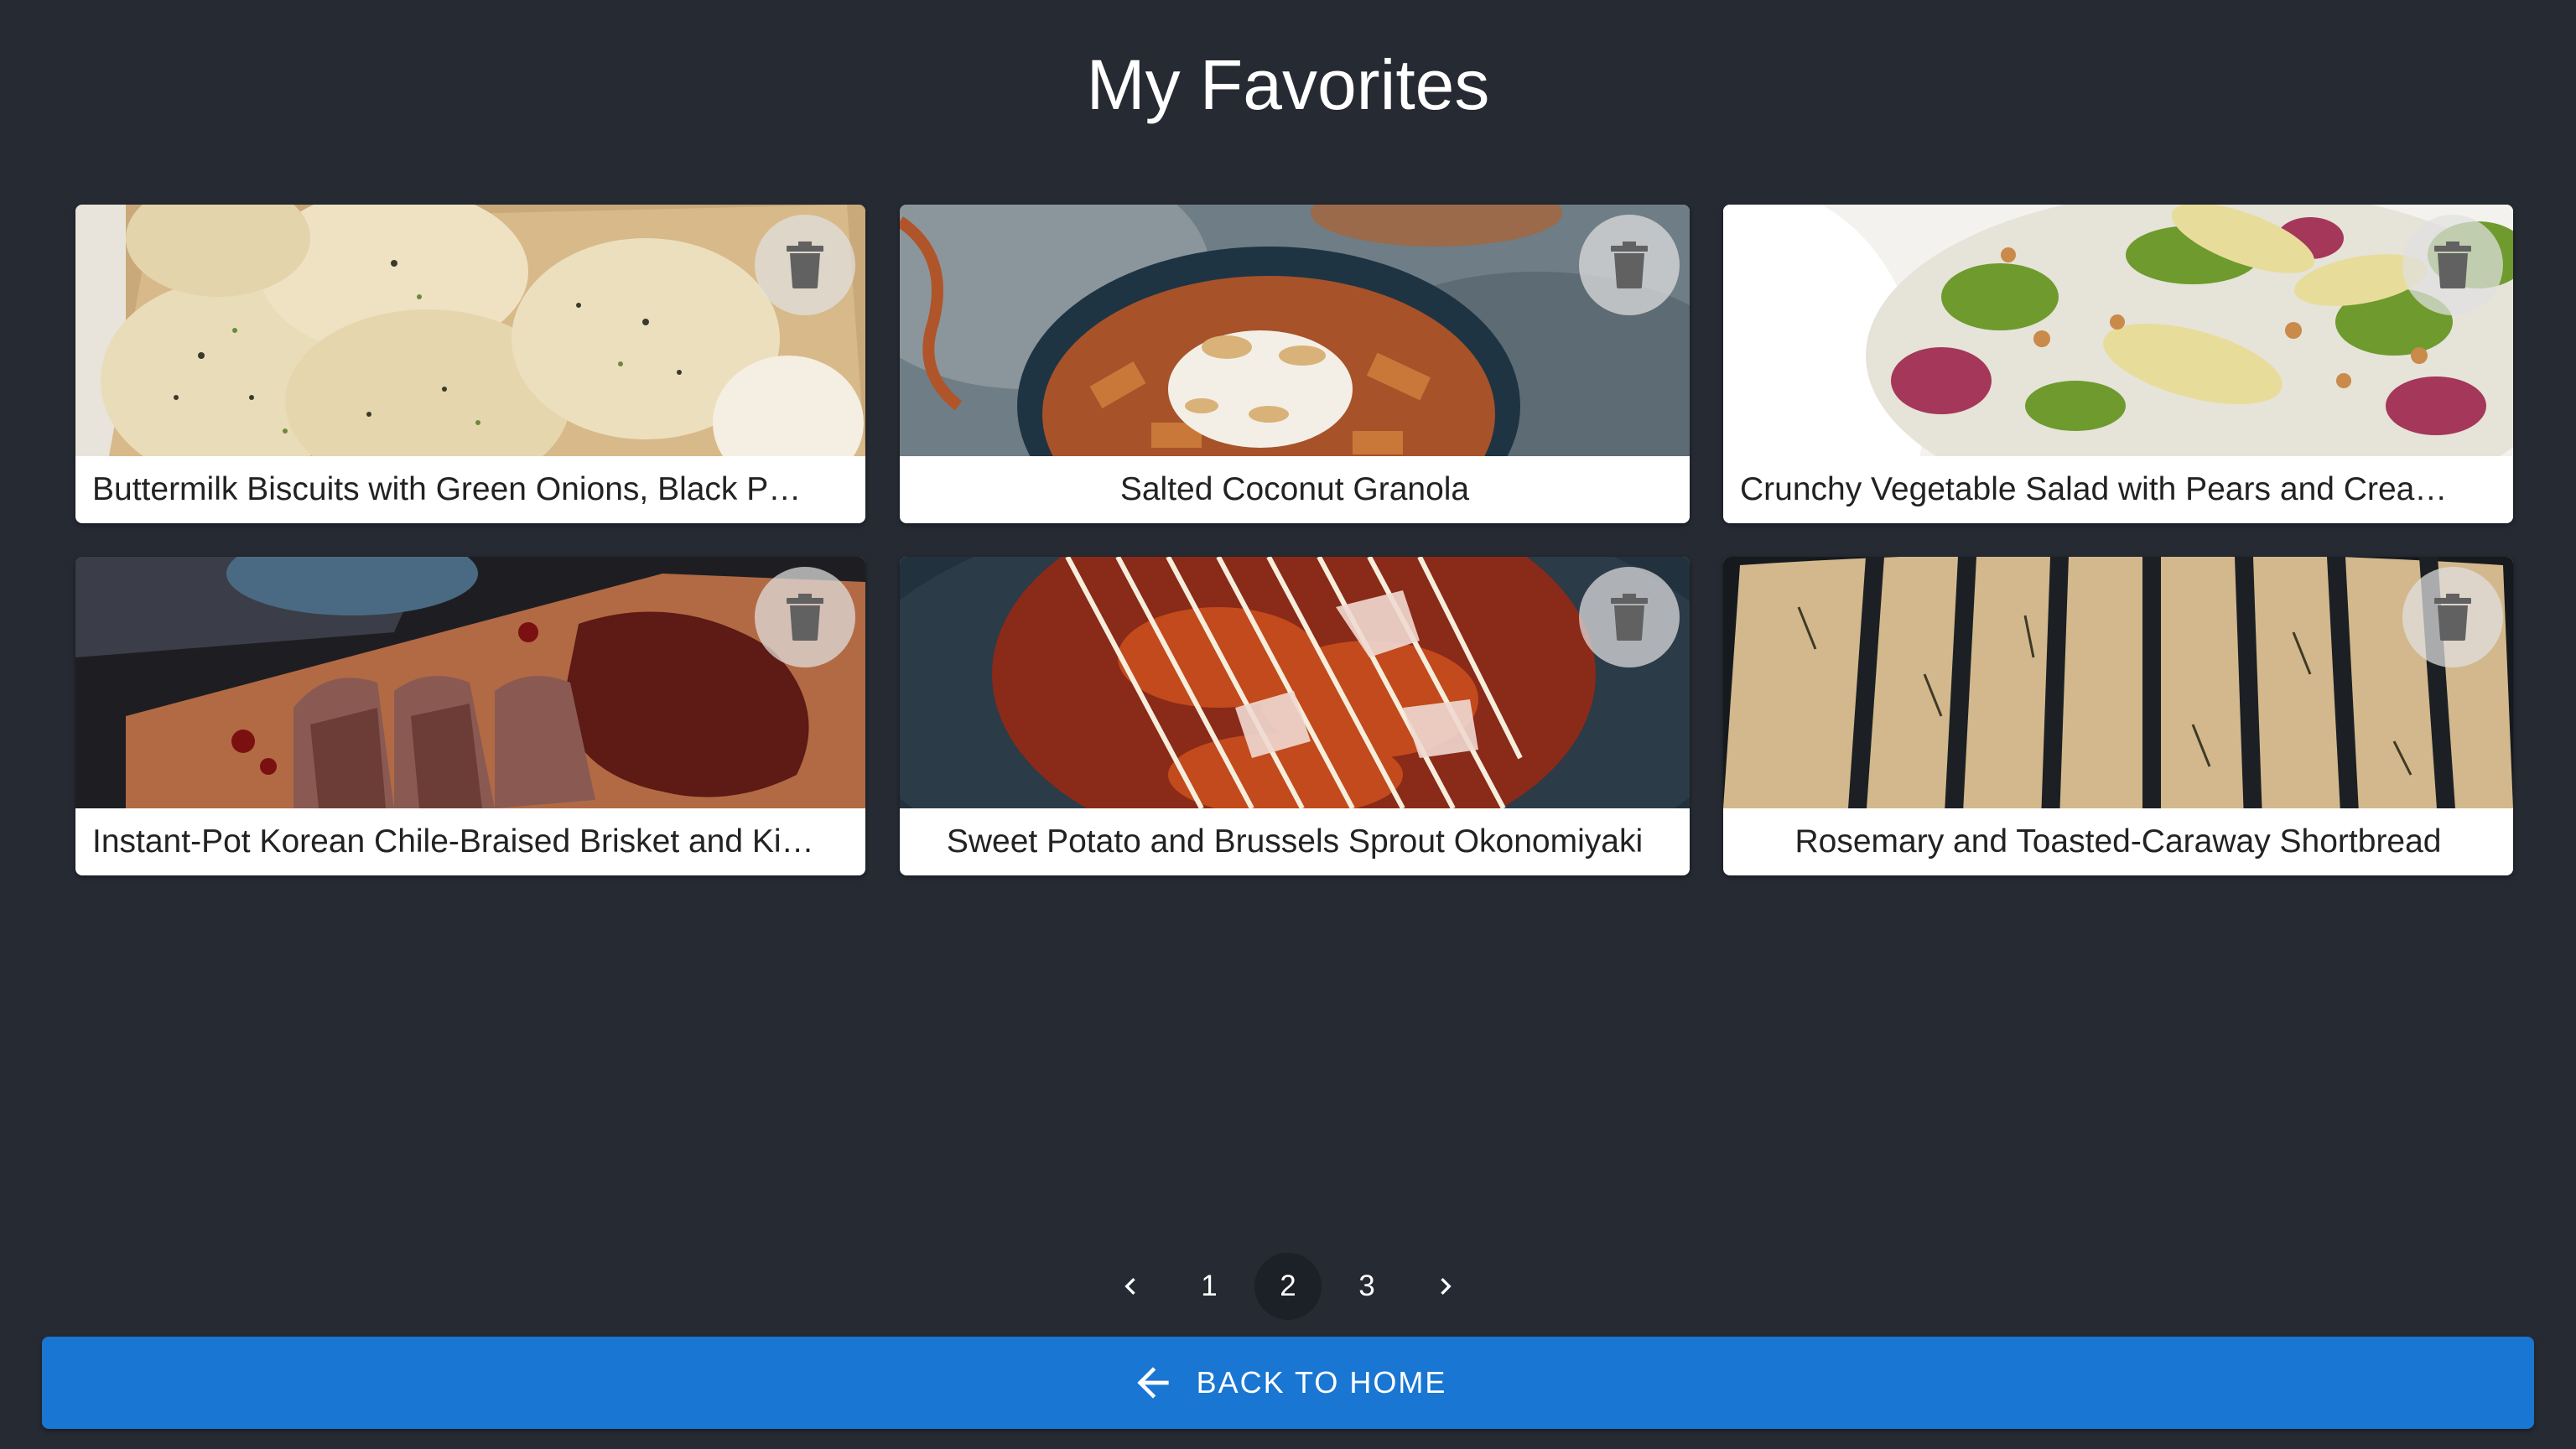 The width and height of the screenshot is (2576, 1449). I want to click on chevron-left-icon, so click(1129, 1286).